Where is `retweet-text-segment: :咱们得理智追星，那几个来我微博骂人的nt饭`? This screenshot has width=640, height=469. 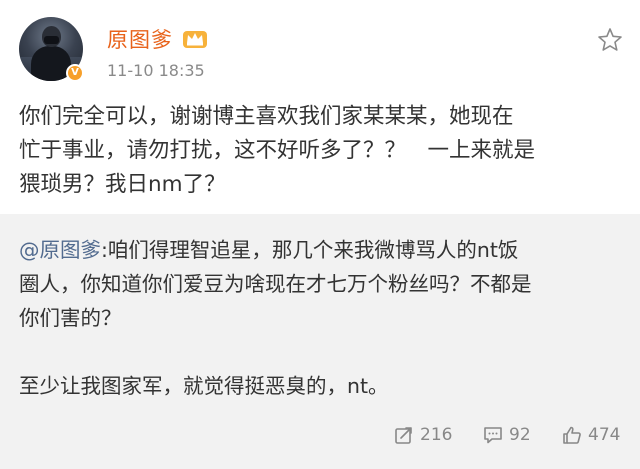 retweet-text-segment: :咱们得理智追星，那几个来我微博骂人的nt饭 is located at coordinates (310, 250).